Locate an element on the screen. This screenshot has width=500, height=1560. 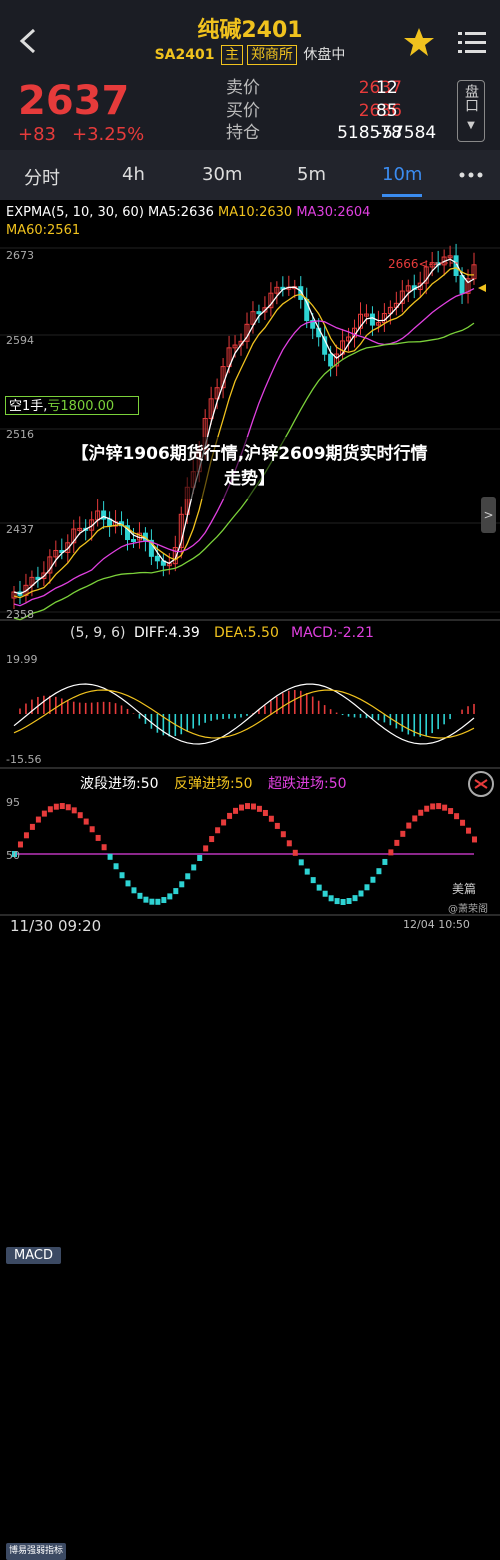
quote-grid: 卖价 2637 12 买价 2636 85 持仓 518578 -57584 is located at coordinates (341, 111).